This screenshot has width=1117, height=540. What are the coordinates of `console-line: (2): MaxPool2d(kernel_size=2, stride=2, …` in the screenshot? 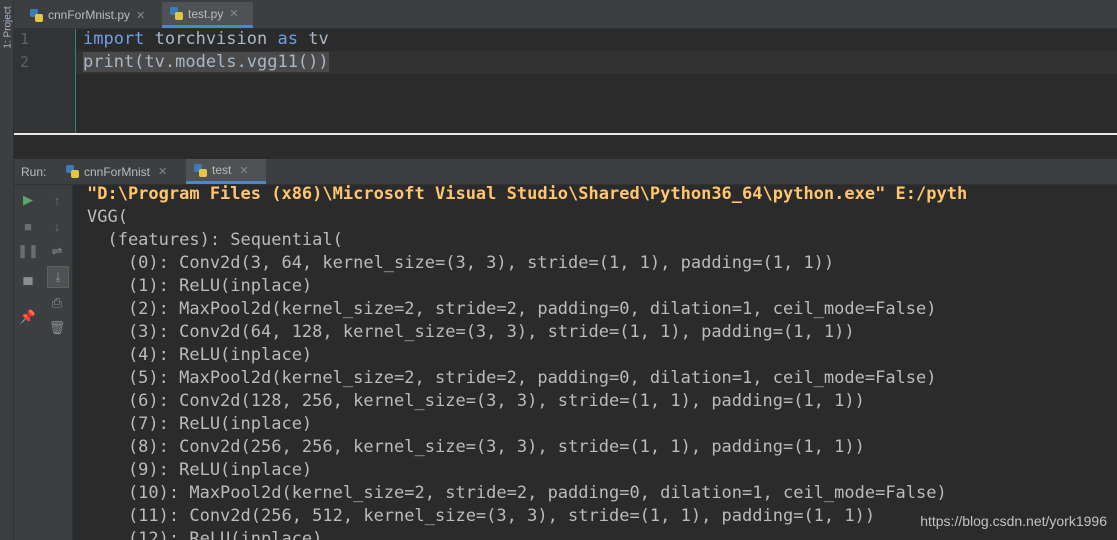 It's located at (512, 309).